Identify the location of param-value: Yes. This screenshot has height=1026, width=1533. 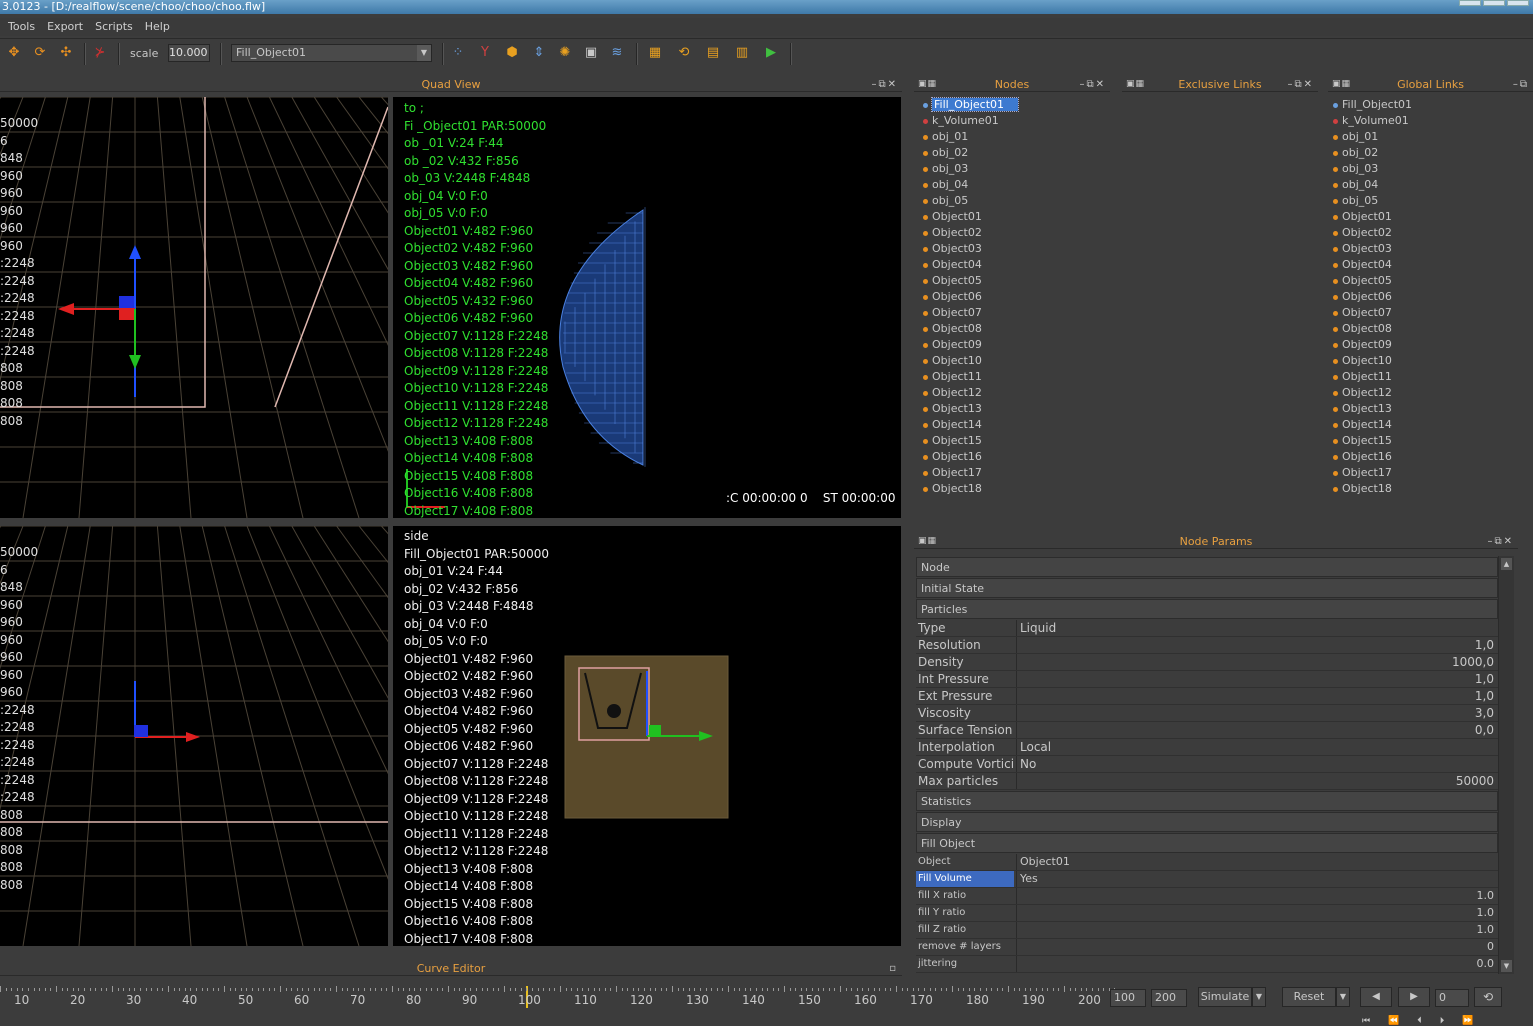
(1257, 879).